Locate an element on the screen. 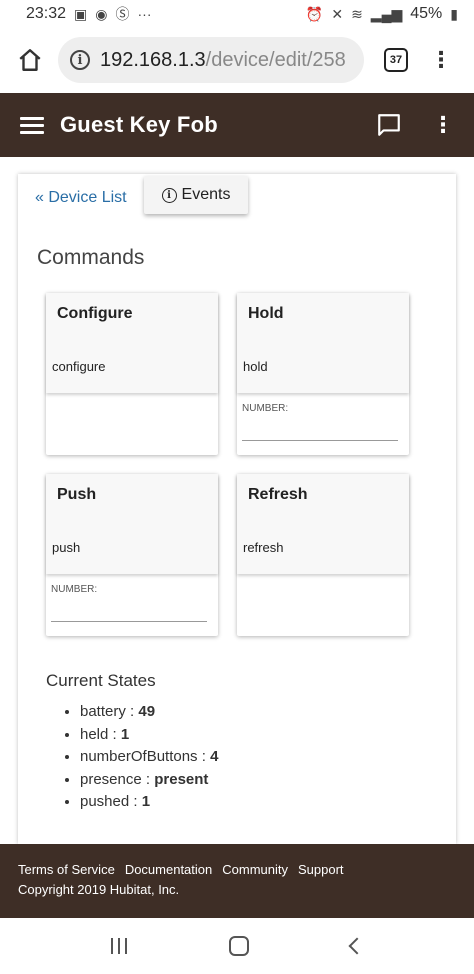  url-bar: i 192.168.1.3/device/edit/258 is located at coordinates (211, 60).